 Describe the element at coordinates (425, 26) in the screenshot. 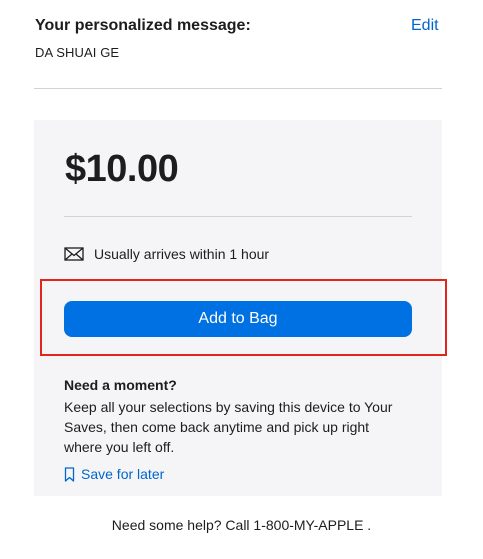

I see `edit-message-link: Edit` at that location.